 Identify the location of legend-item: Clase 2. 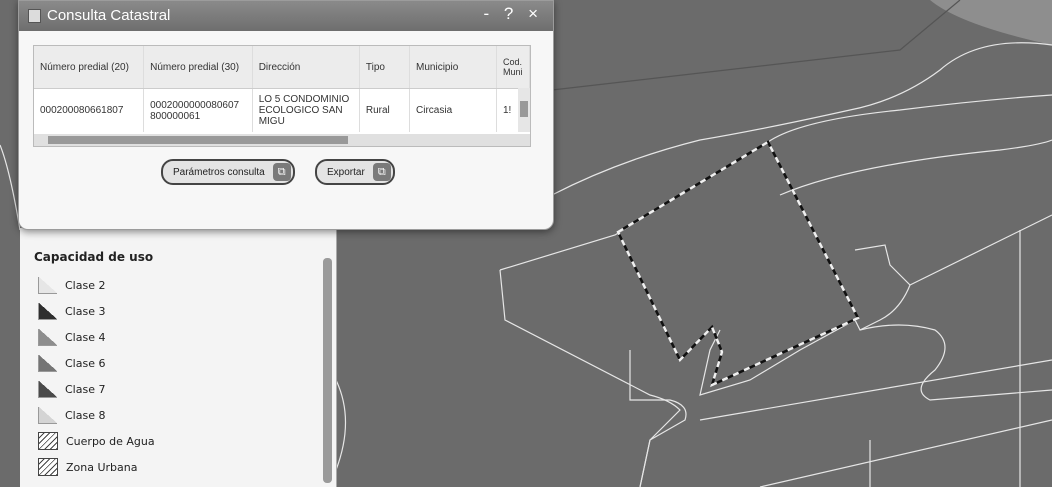
(71, 285).